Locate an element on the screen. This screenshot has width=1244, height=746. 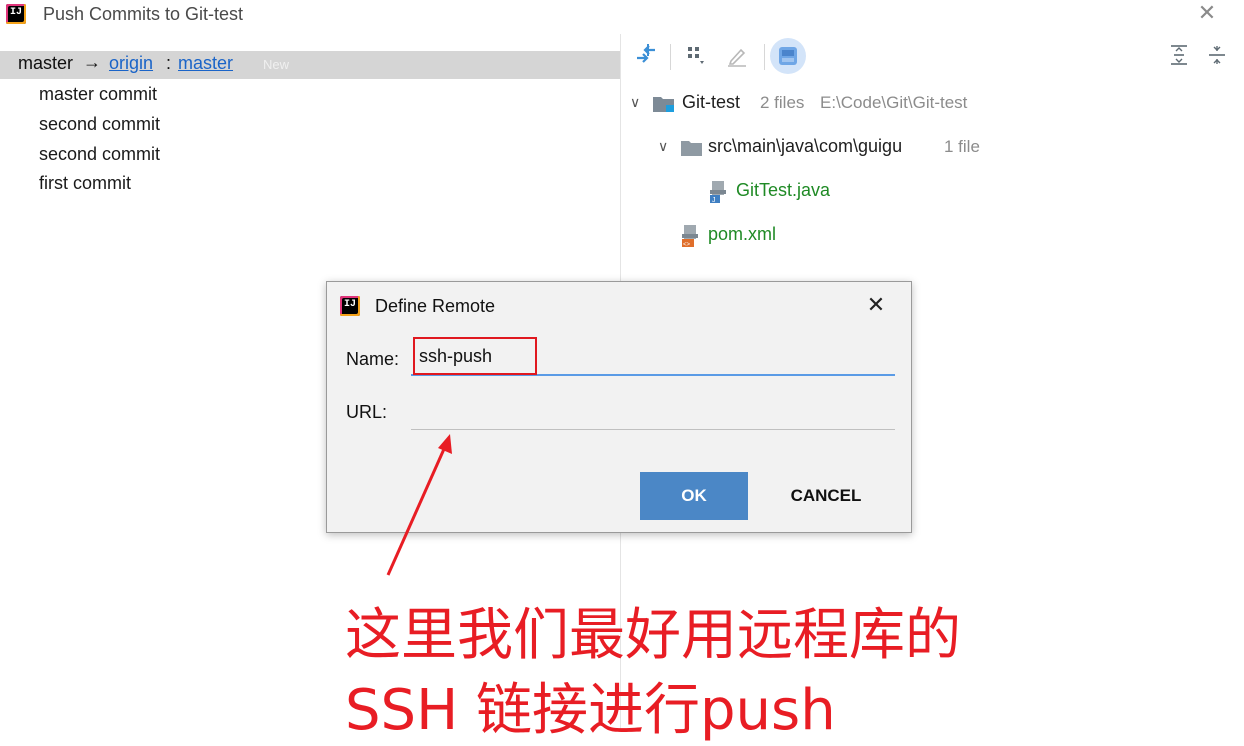
diff-arrow-icon is located at coordinates (646, 54).